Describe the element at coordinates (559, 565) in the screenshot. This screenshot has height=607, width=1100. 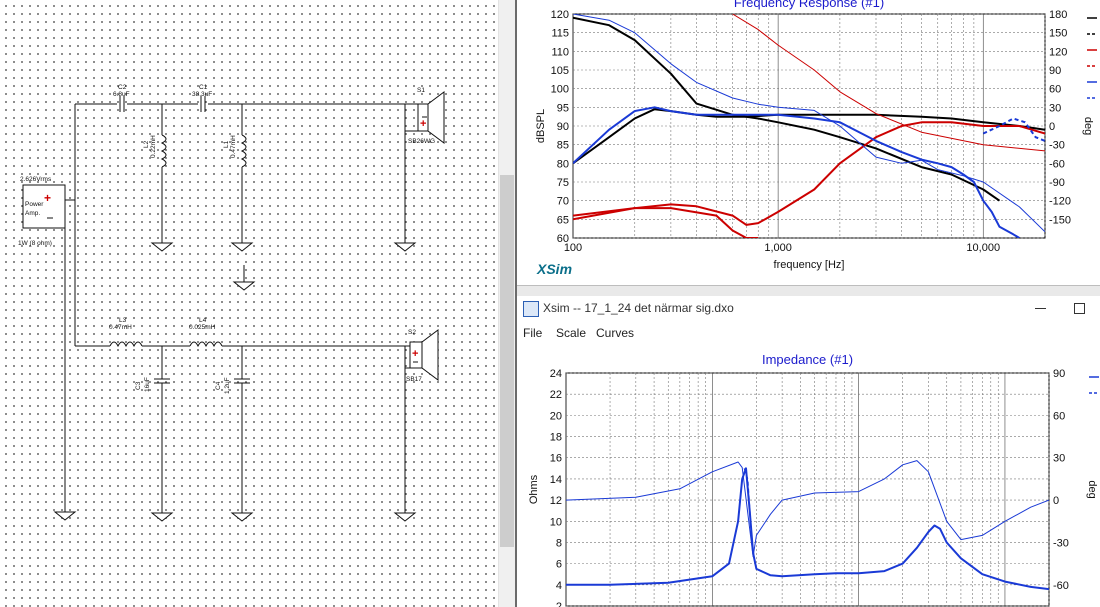
I see `y-tick-label: 6` at that location.